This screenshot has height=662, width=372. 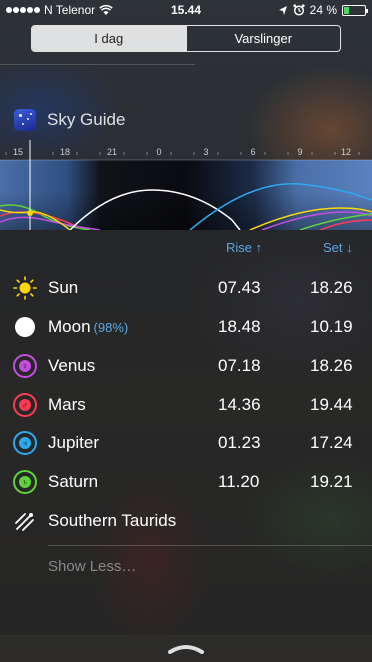 I want to click on arrow-up-icon: ↑, so click(x=259, y=247).